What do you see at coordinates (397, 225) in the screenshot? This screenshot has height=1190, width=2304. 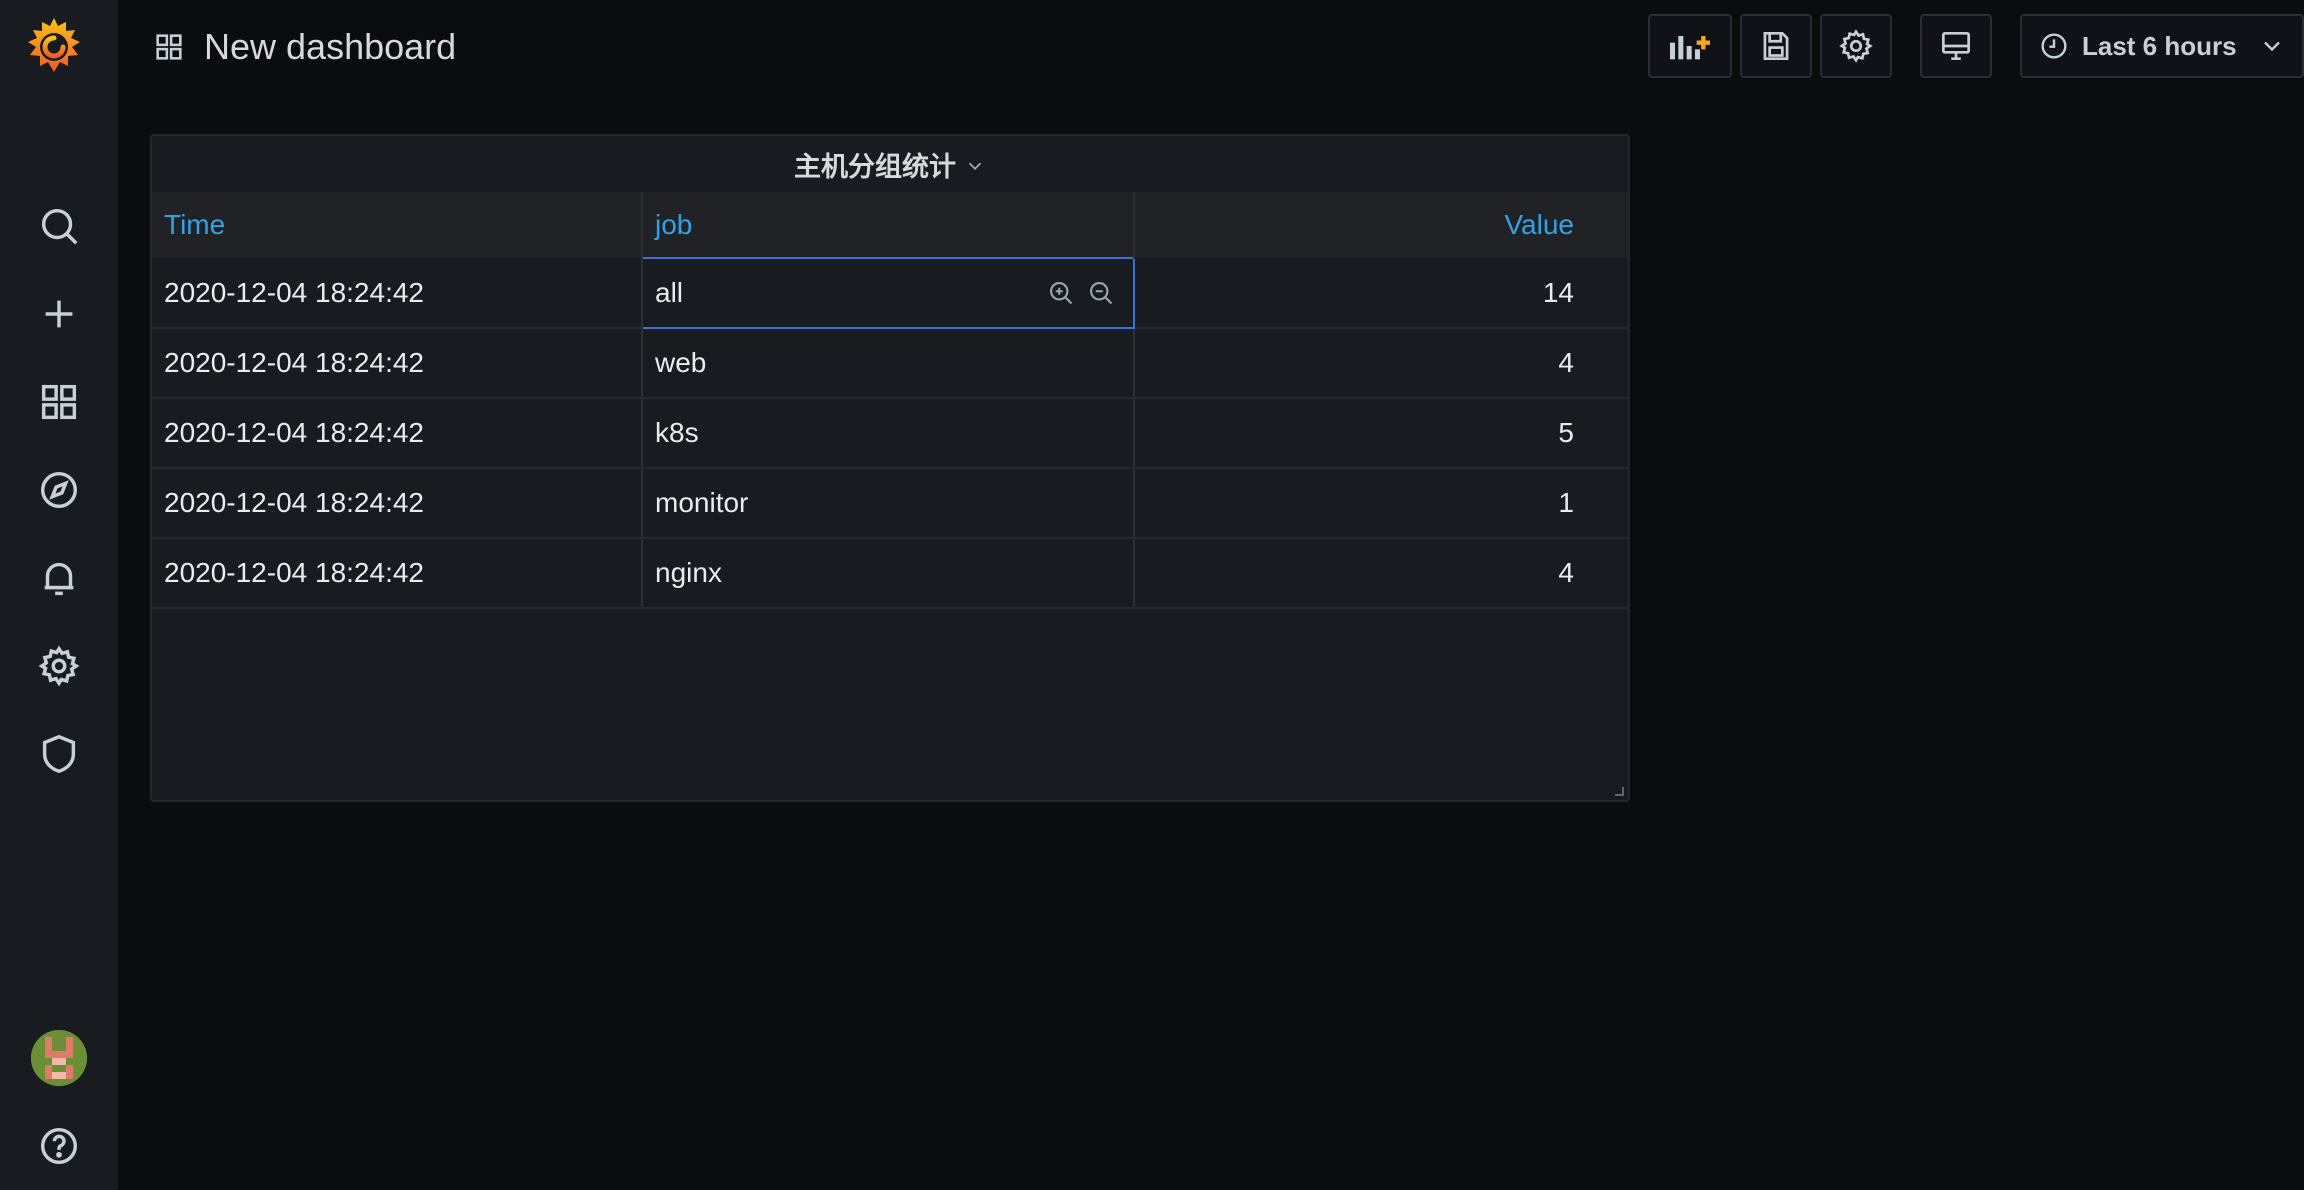 I see `column-header-time: Time` at bounding box center [397, 225].